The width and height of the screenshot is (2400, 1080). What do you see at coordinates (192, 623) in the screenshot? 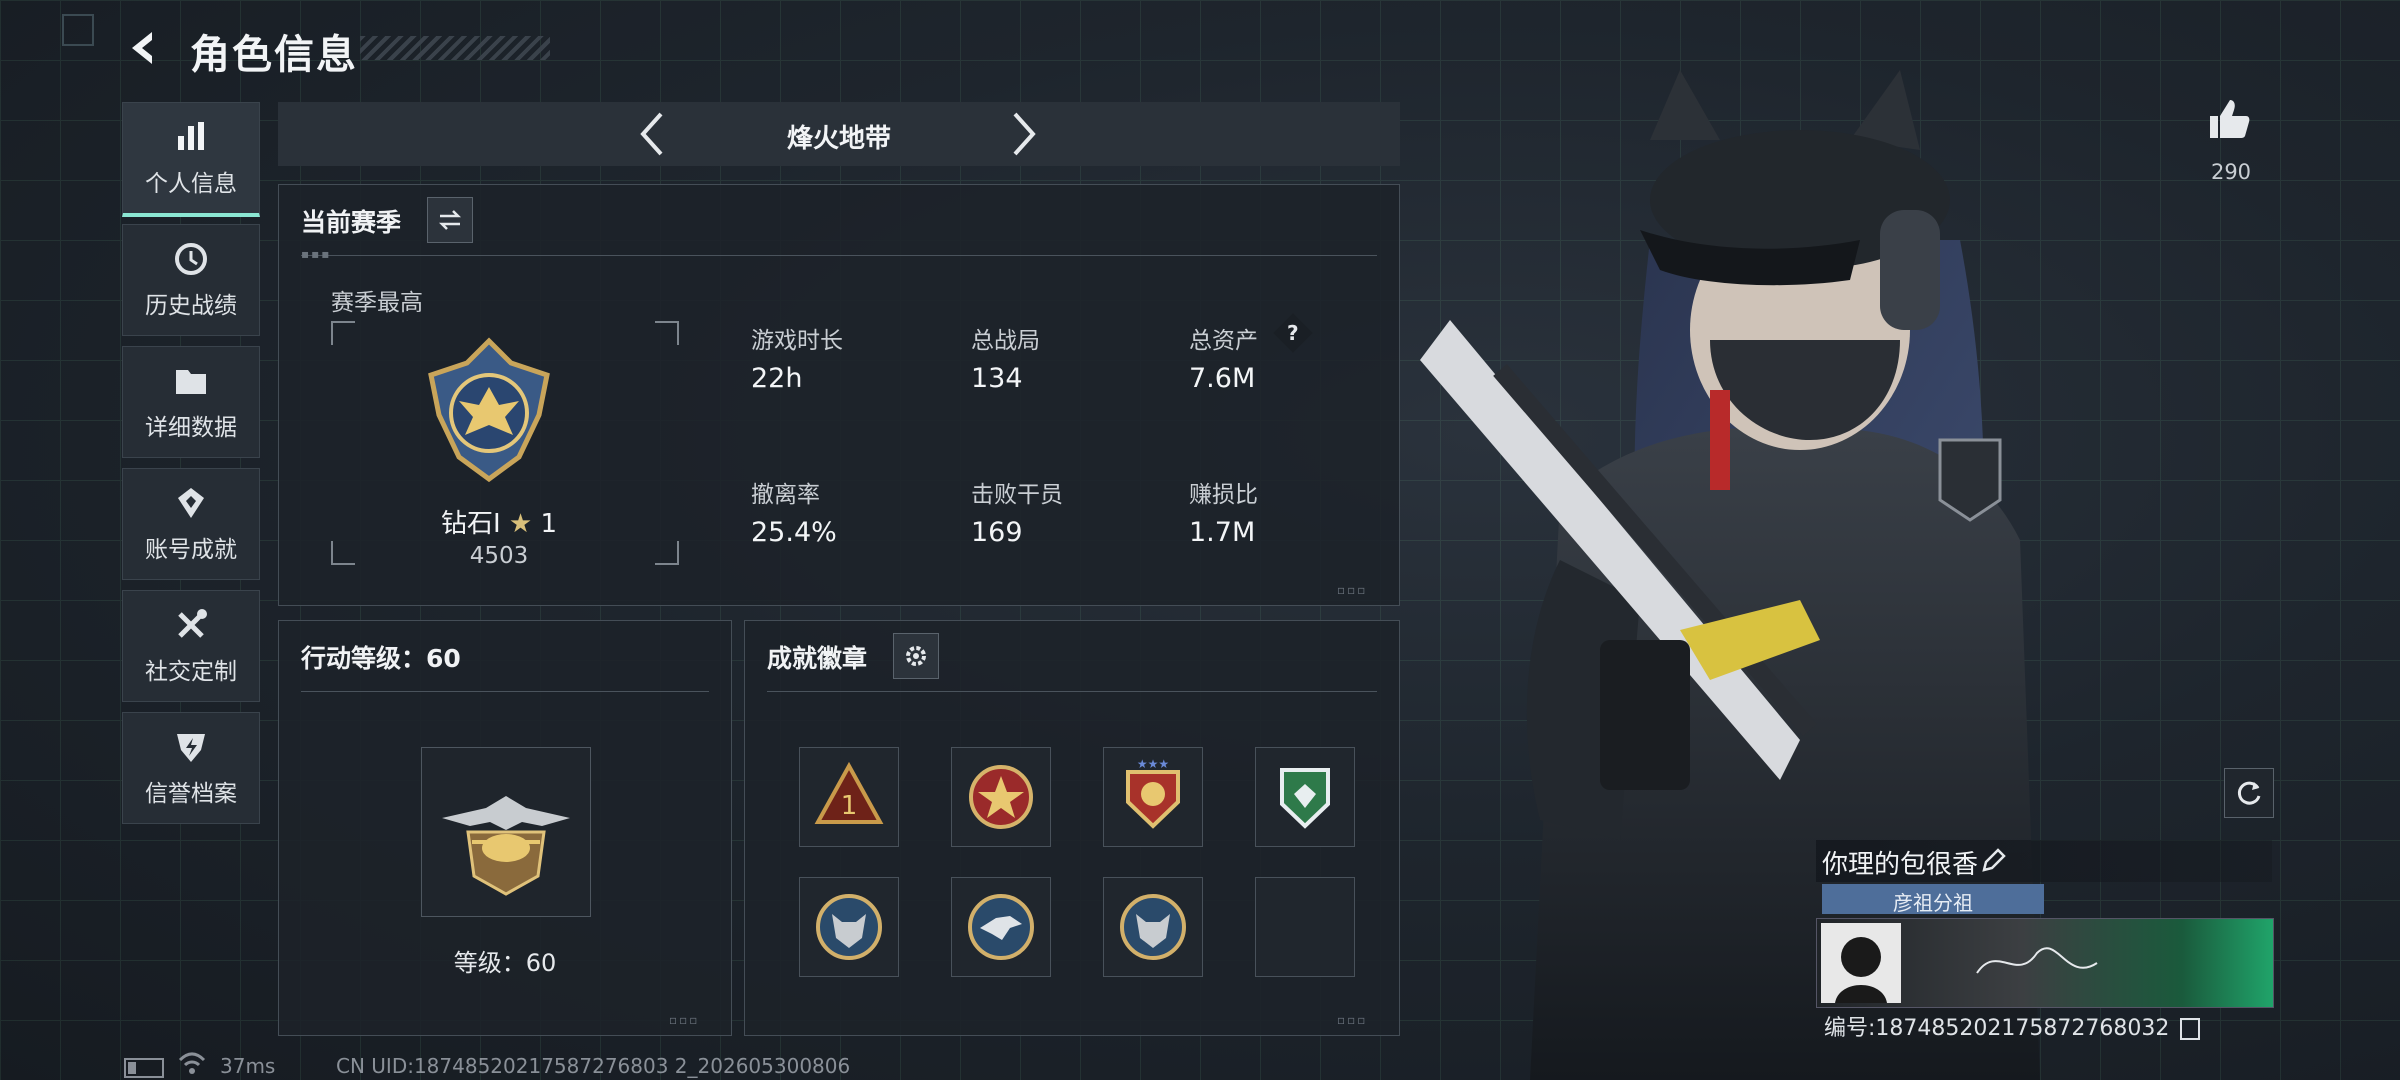
I see `tools-icon` at bounding box center [192, 623].